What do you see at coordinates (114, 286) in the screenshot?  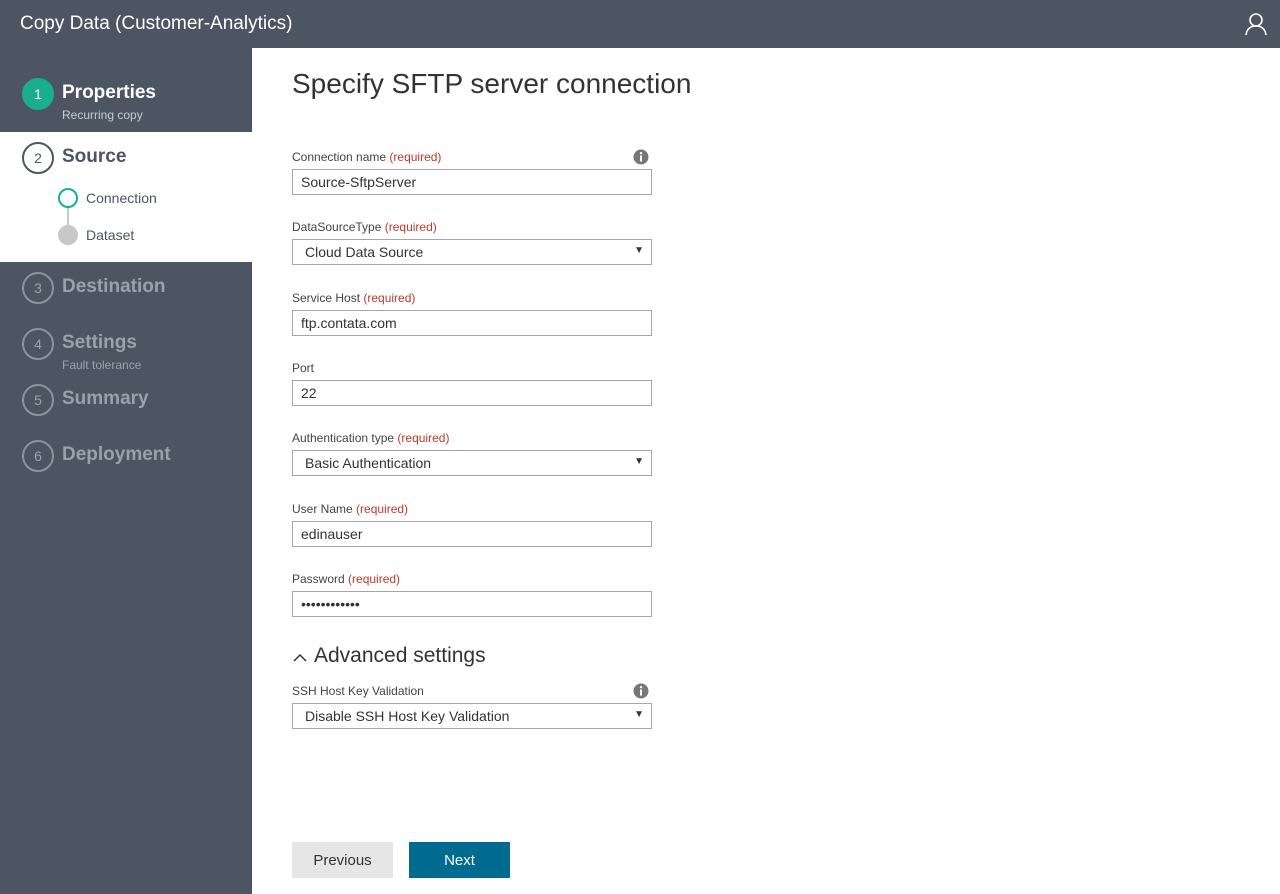 I see `step-name: Destination` at bounding box center [114, 286].